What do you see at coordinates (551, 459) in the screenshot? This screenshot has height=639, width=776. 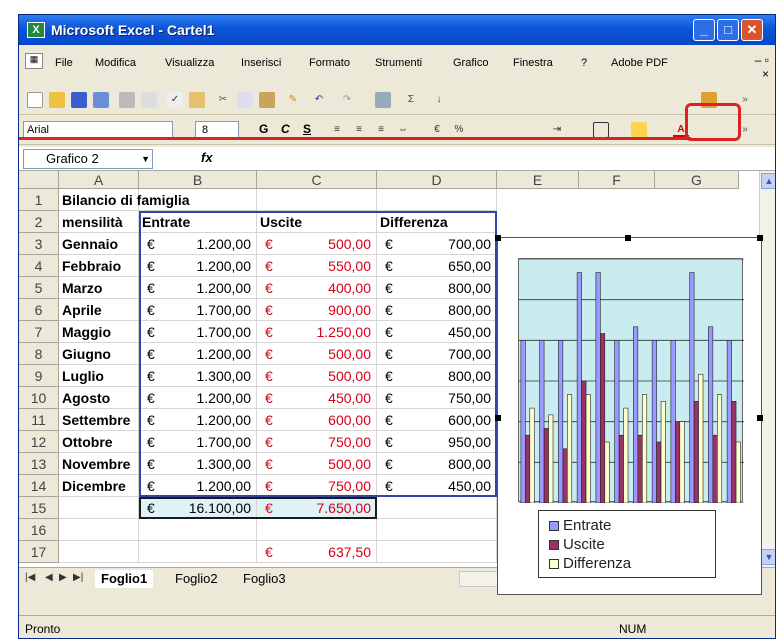 I see `bar-differenza-febbraio` at bounding box center [551, 459].